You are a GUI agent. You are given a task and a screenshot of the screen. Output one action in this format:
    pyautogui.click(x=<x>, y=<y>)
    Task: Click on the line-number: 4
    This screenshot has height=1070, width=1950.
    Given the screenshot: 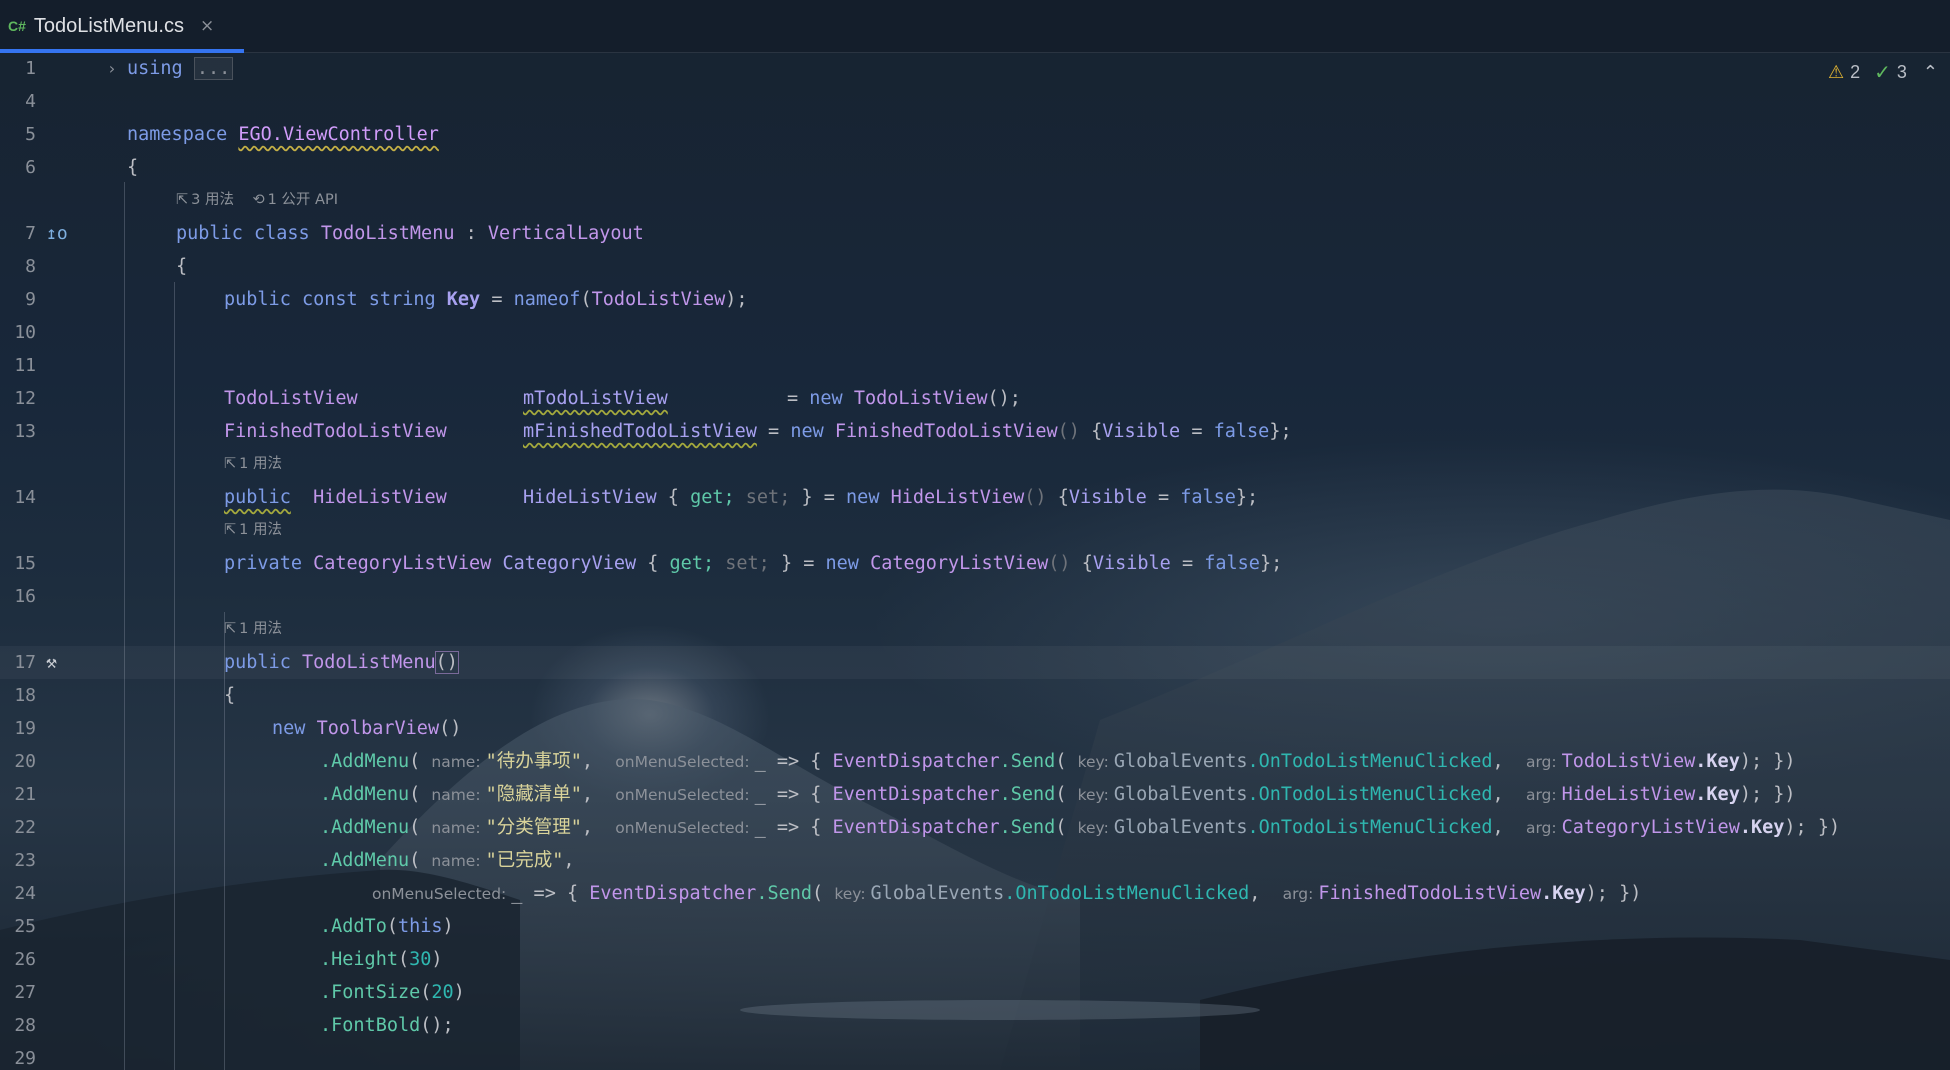 What is the action you would take?
    pyautogui.click(x=30, y=101)
    